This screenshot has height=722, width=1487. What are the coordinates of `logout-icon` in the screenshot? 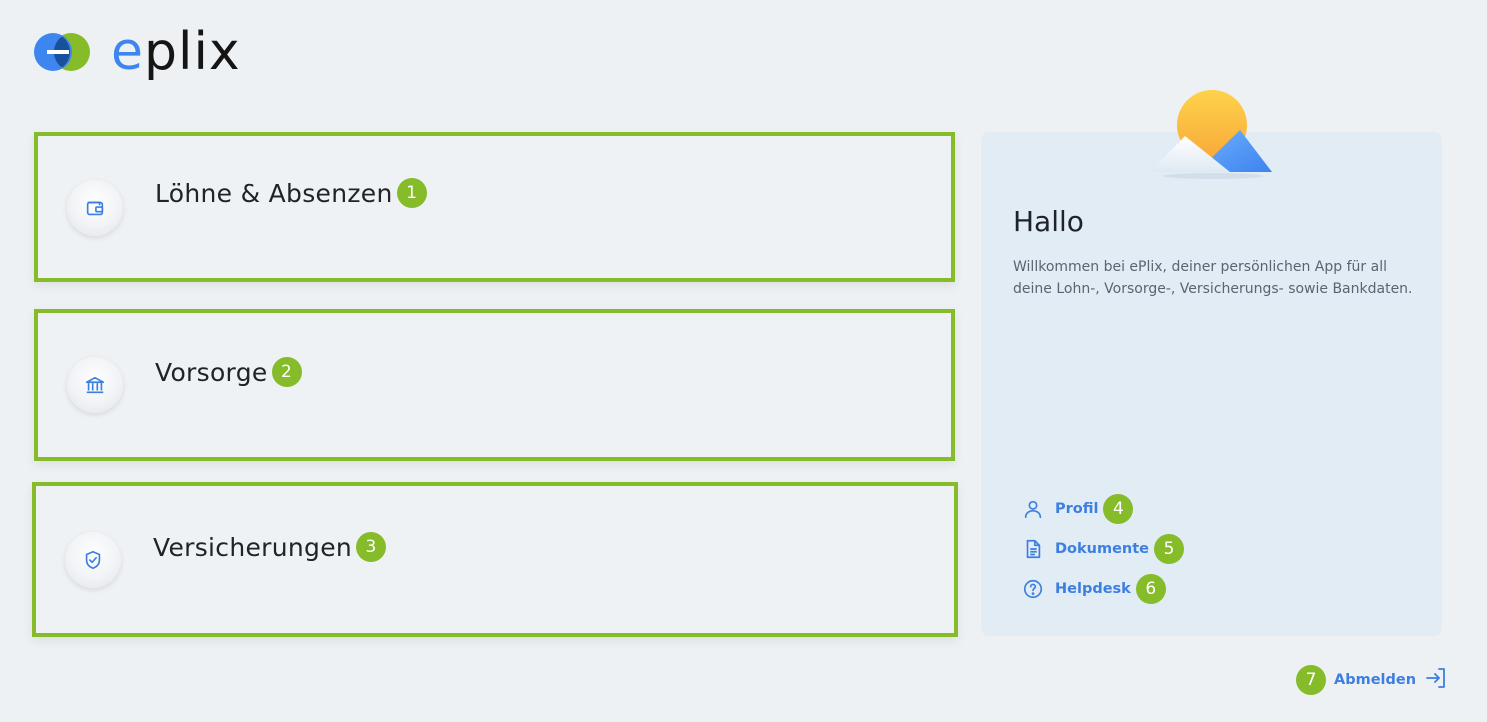 It's located at (1436, 680).